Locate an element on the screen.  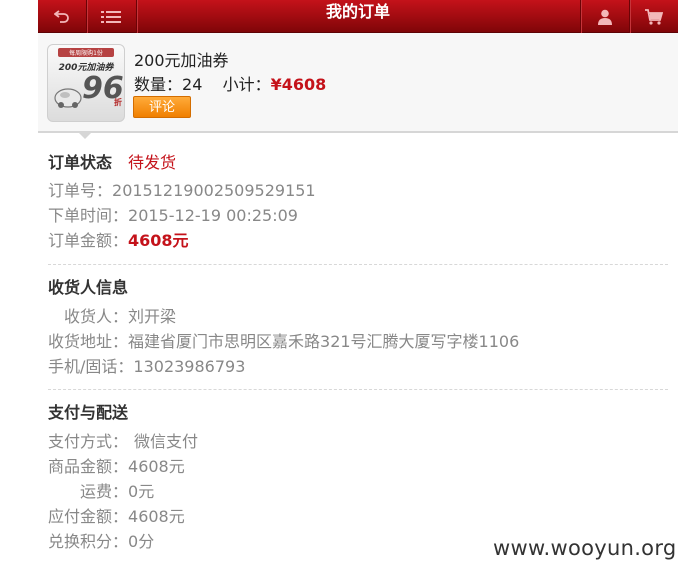
field-label: 订单金额： is located at coordinates (88, 240).